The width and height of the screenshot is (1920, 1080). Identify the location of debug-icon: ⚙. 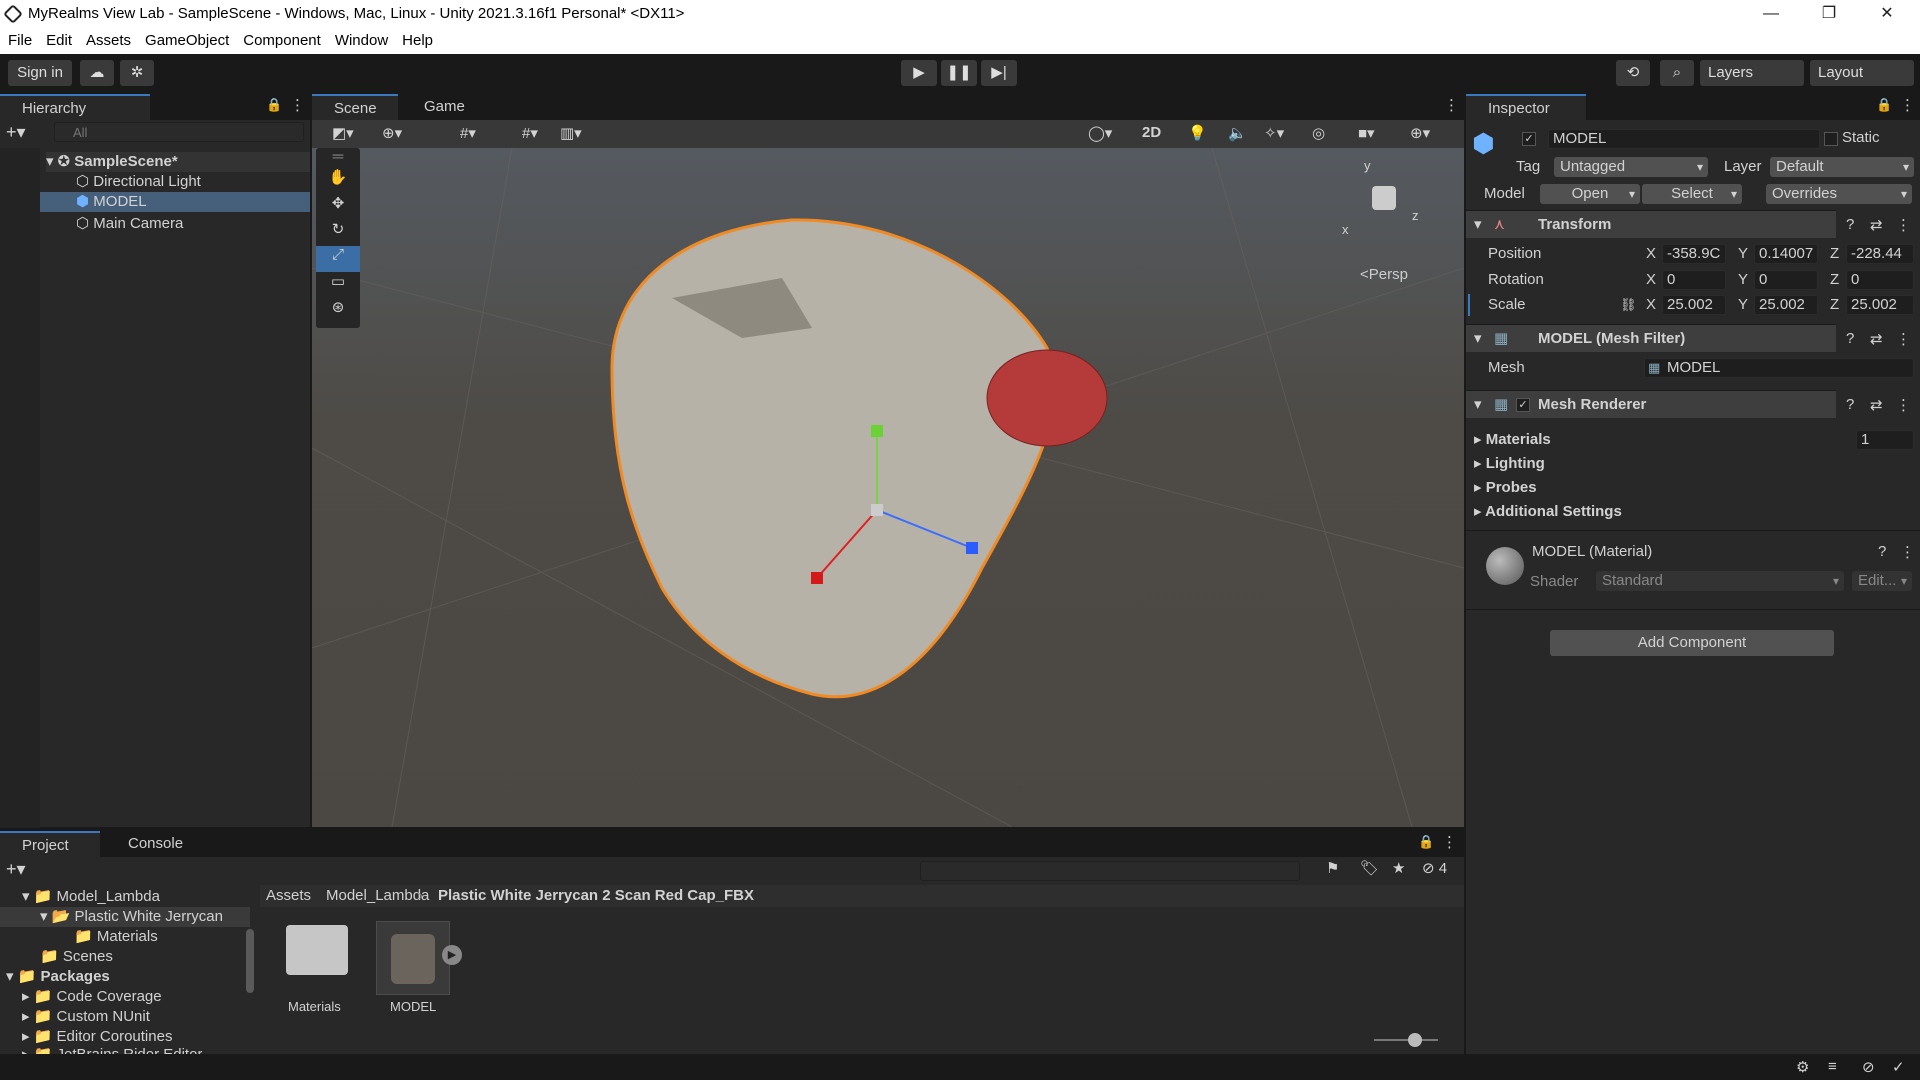
(1802, 1067).